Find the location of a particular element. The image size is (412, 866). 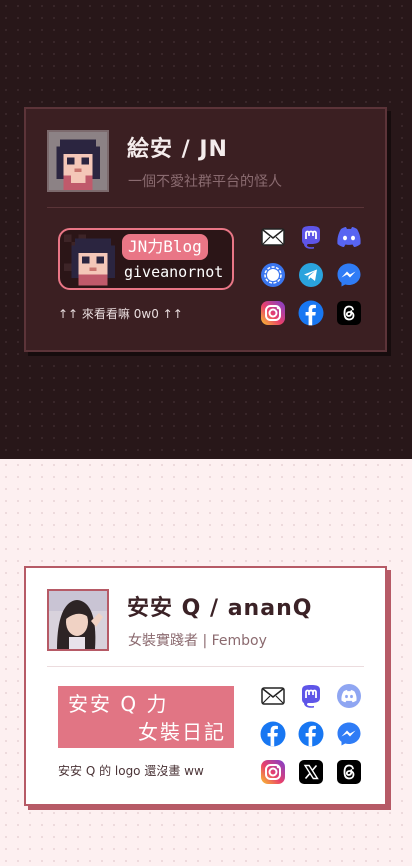

telegram-icon is located at coordinates (311, 275).